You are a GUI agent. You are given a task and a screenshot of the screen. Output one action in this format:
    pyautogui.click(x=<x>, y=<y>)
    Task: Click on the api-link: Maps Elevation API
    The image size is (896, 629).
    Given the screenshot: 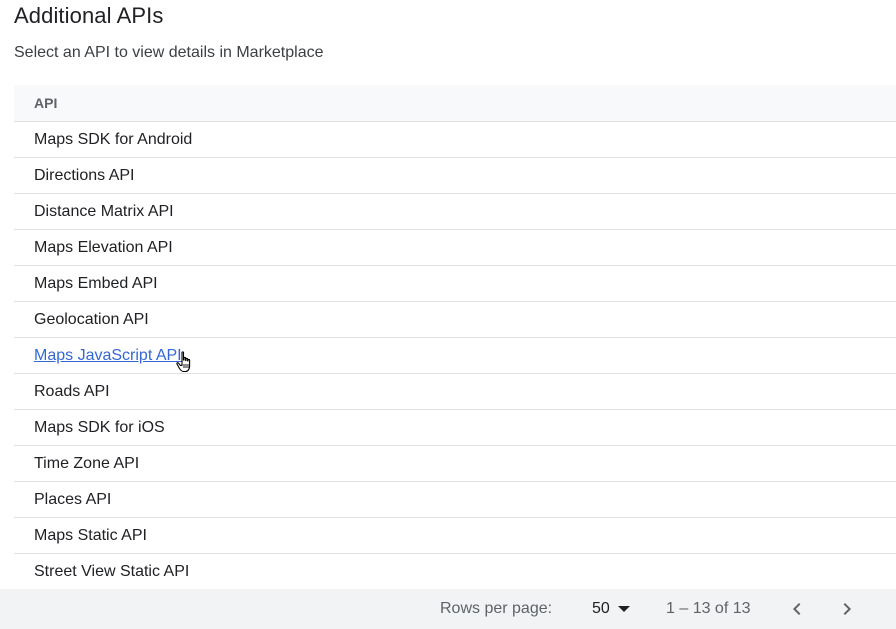 What is the action you would take?
    pyautogui.click(x=103, y=248)
    